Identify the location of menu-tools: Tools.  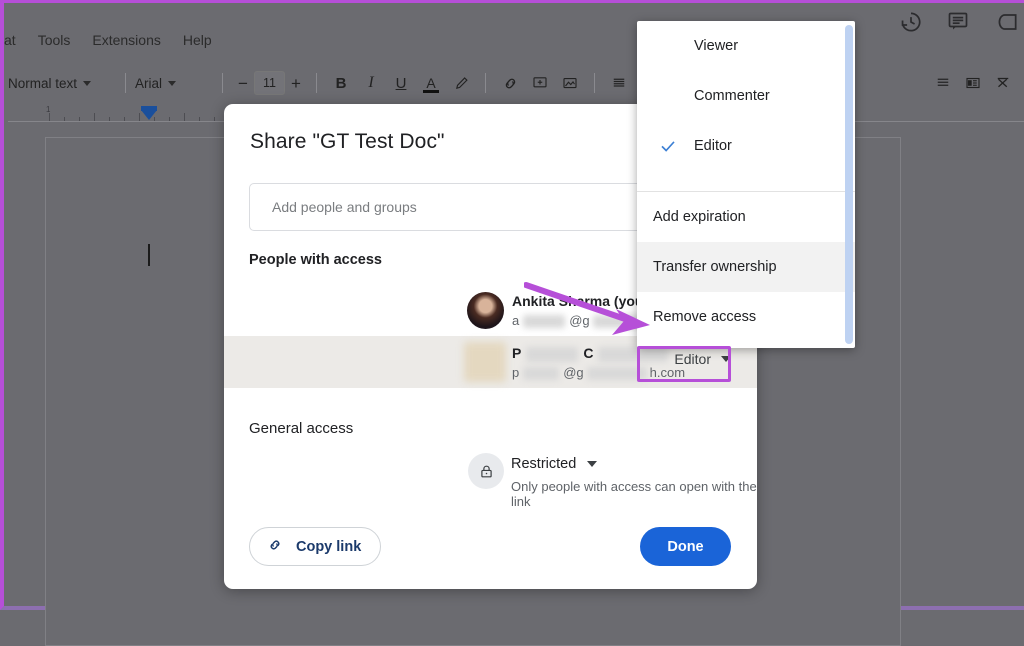
(54, 40).